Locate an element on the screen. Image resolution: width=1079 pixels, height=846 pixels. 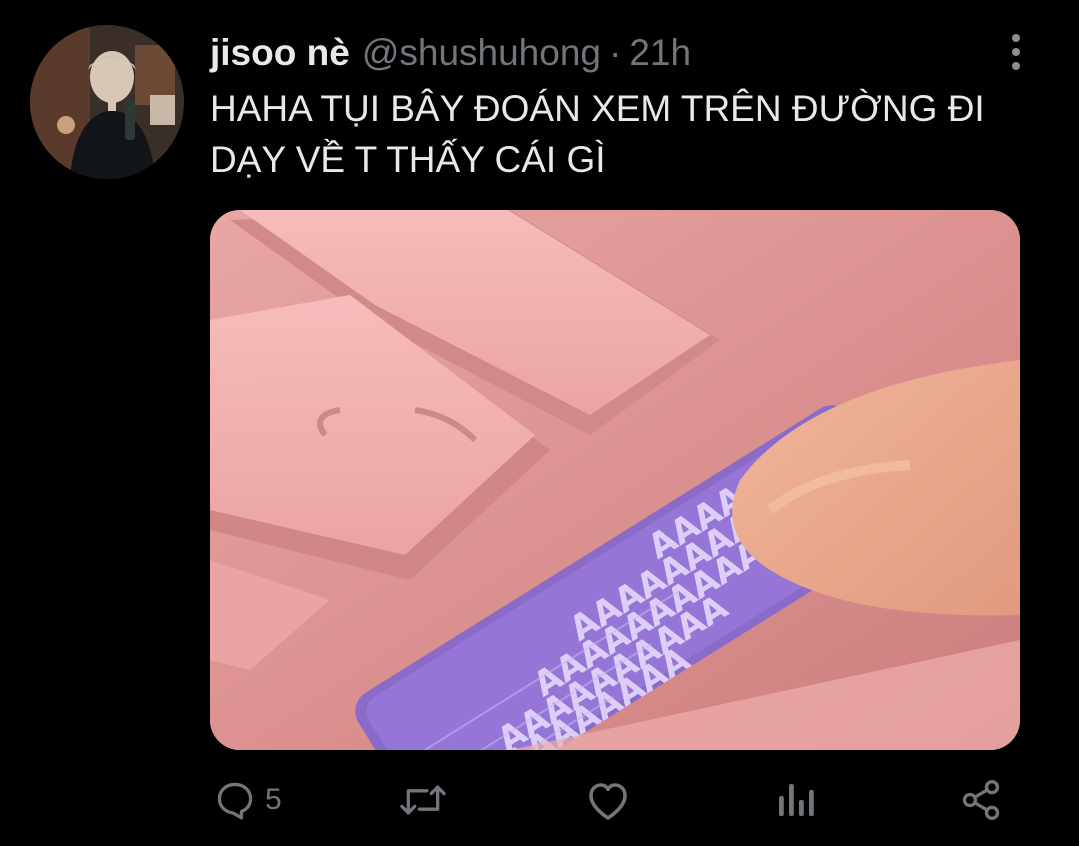
user-handle: @shushuhong is located at coordinates (481, 53).